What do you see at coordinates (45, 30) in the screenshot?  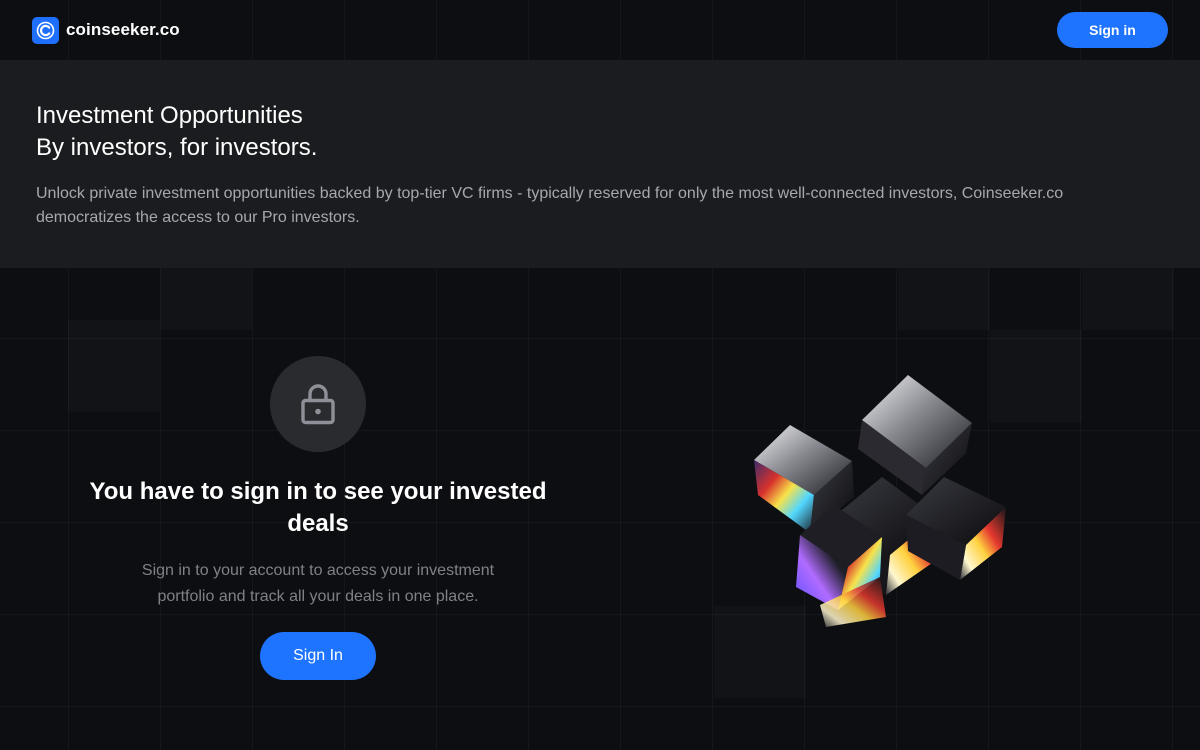 I see `coinseeker-logo-icon` at bounding box center [45, 30].